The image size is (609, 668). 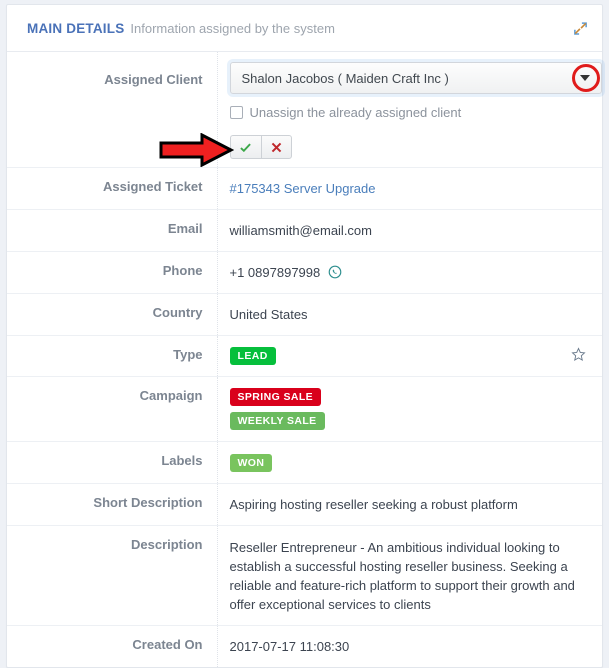 I want to click on table-row-campaign: Campaign SPRING SALE WEEKLY SALE, so click(x=304, y=409).